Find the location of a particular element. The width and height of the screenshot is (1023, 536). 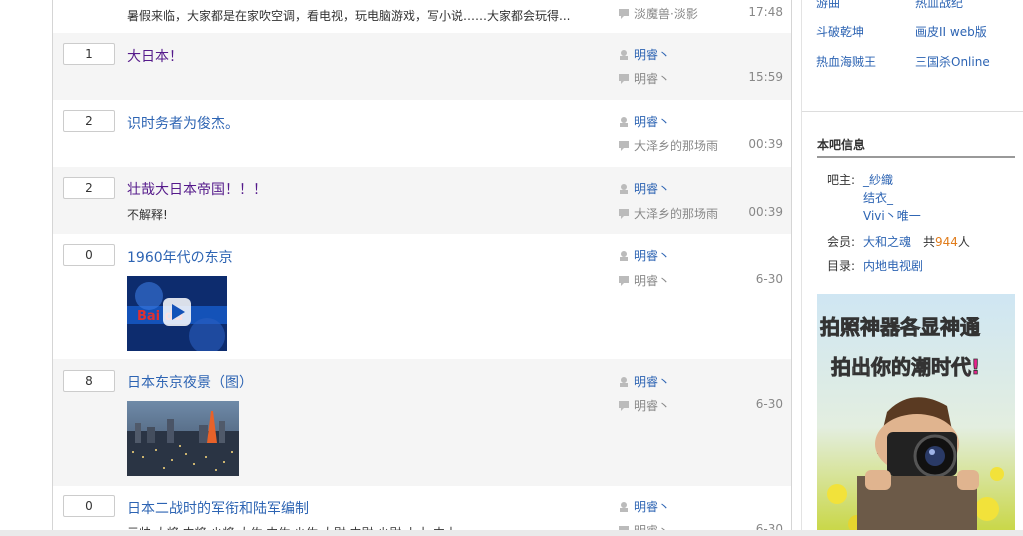

thread-row: 1 大日本！ 明睿丶 明睿丶 15:59 is located at coordinates (422, 66).